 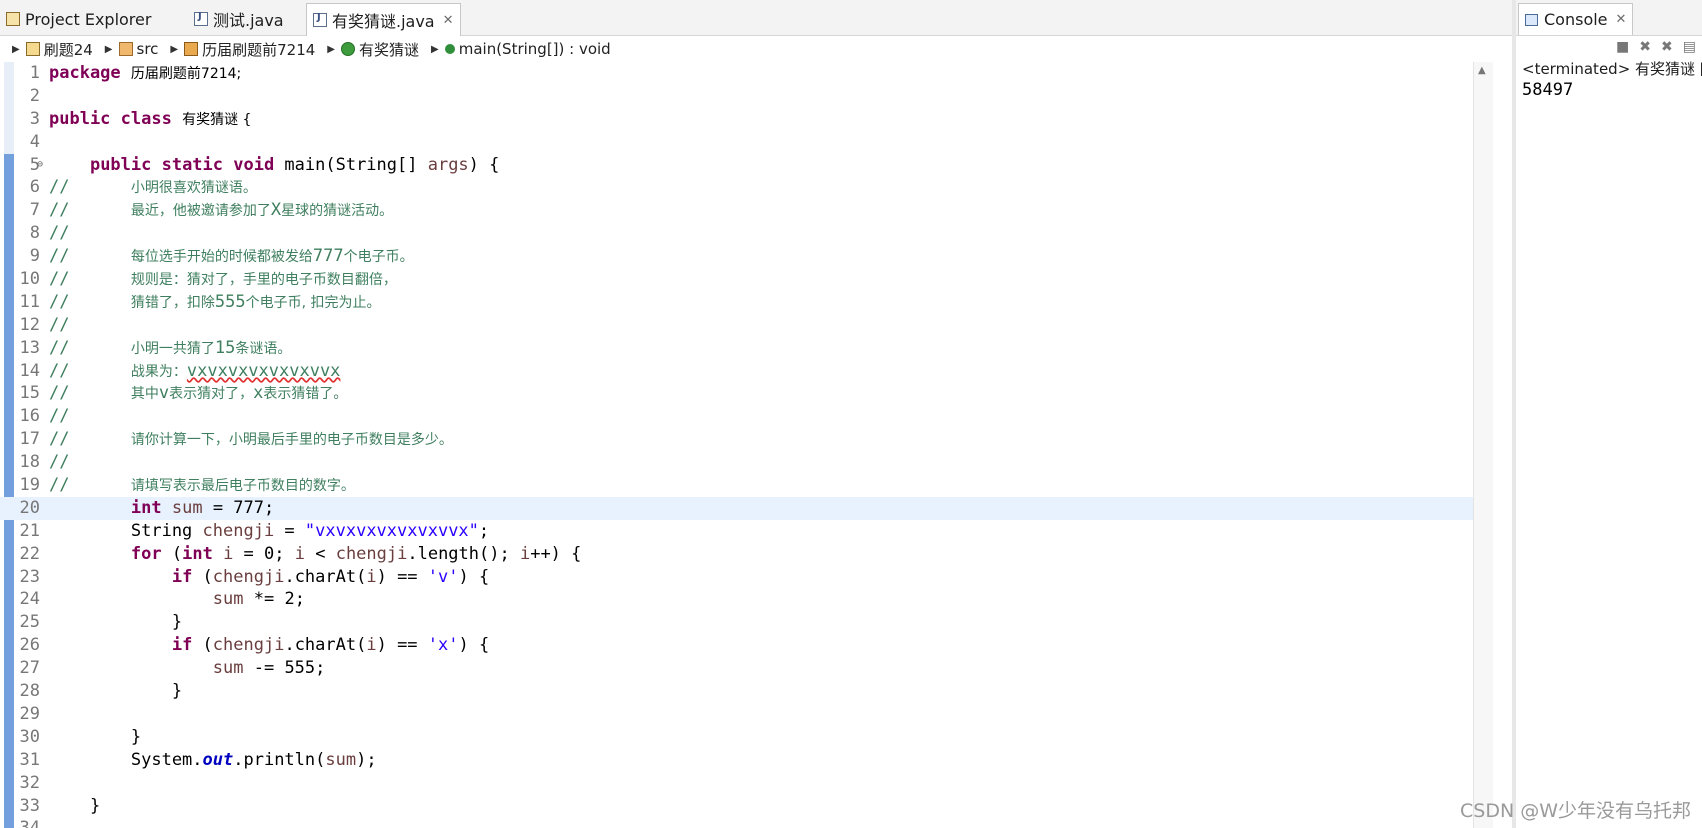 I want to click on breadcrumb-label: src, so click(x=147, y=49).